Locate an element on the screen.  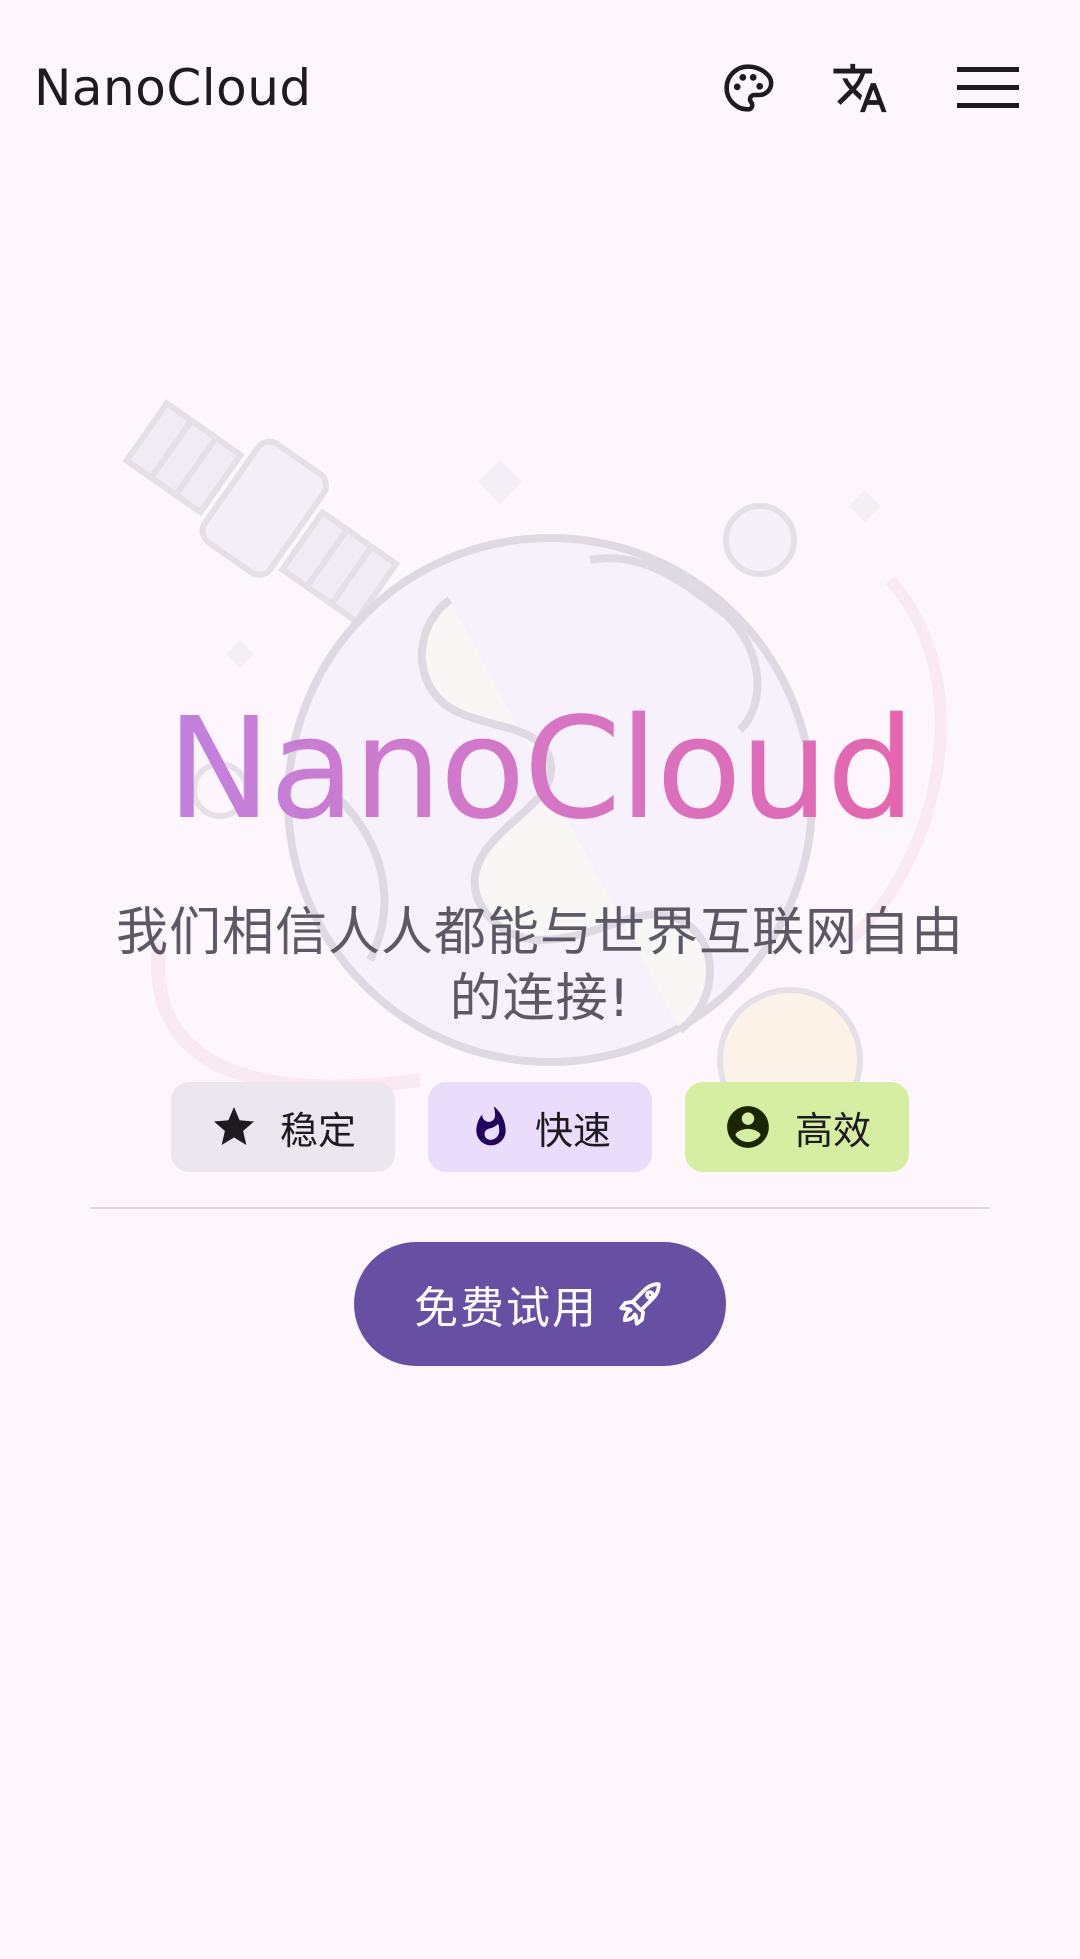
theme-button is located at coordinates (748, 88).